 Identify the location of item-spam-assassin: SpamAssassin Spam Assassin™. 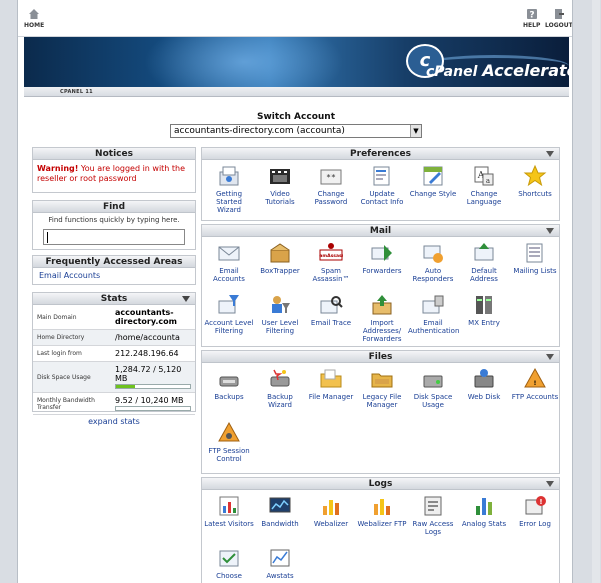
(331, 262).